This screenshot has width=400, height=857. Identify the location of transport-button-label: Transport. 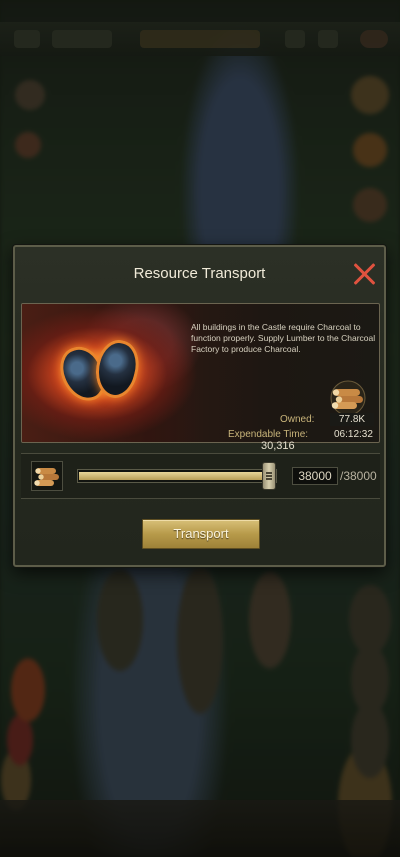
(201, 533).